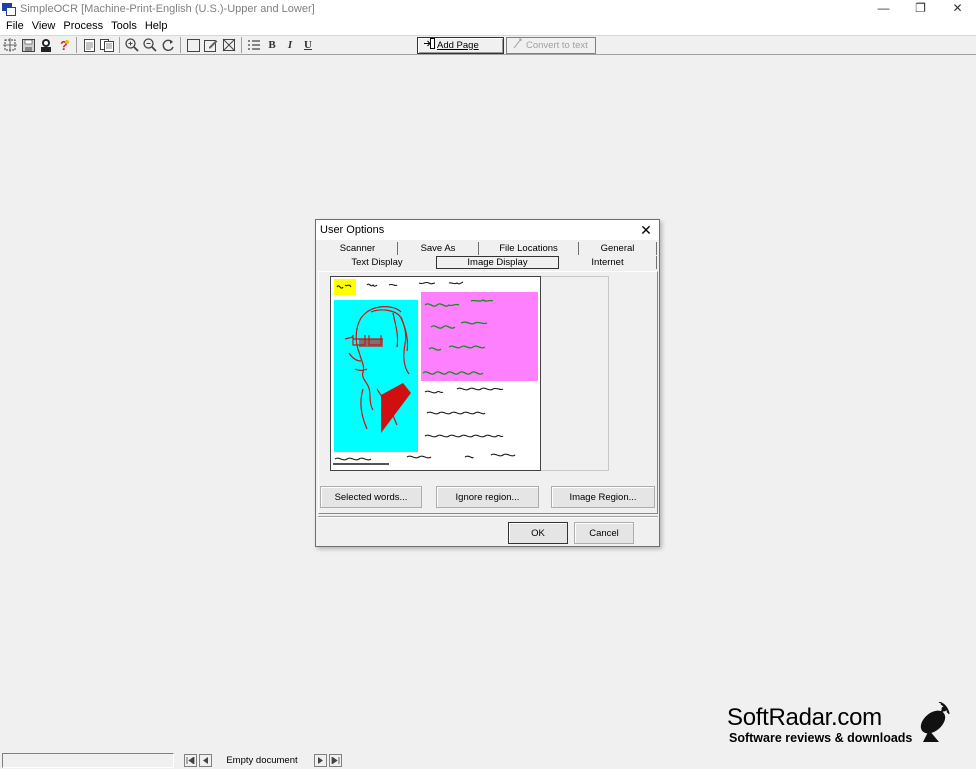  What do you see at coordinates (529, 248) in the screenshot?
I see `tab-file-locations: File Locations` at bounding box center [529, 248].